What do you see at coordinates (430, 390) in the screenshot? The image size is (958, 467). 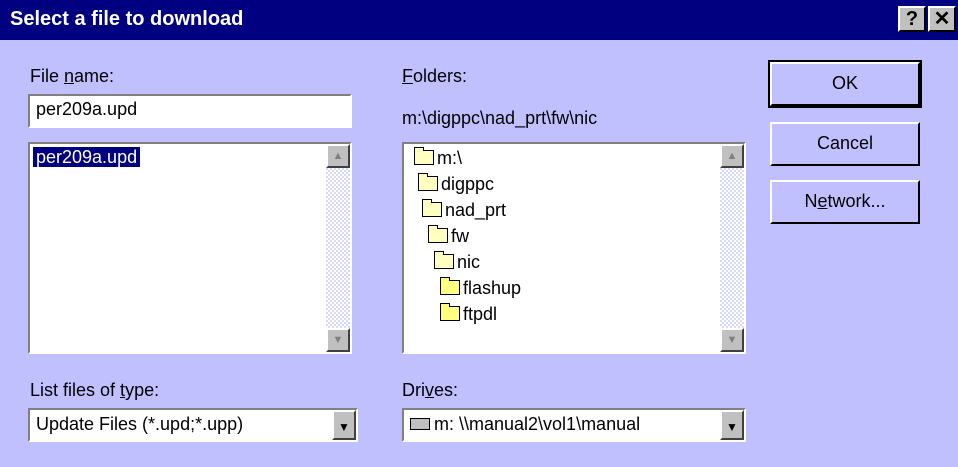 I see `drives-label: Drives:` at bounding box center [430, 390].